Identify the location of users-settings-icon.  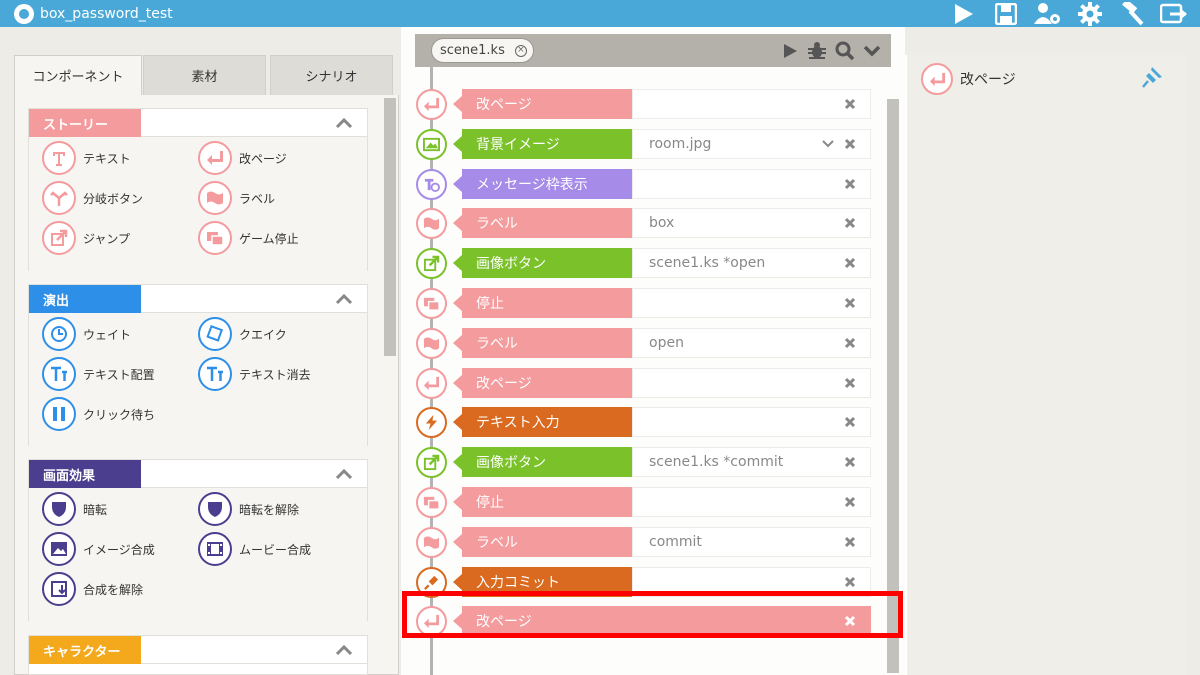
(1048, 14).